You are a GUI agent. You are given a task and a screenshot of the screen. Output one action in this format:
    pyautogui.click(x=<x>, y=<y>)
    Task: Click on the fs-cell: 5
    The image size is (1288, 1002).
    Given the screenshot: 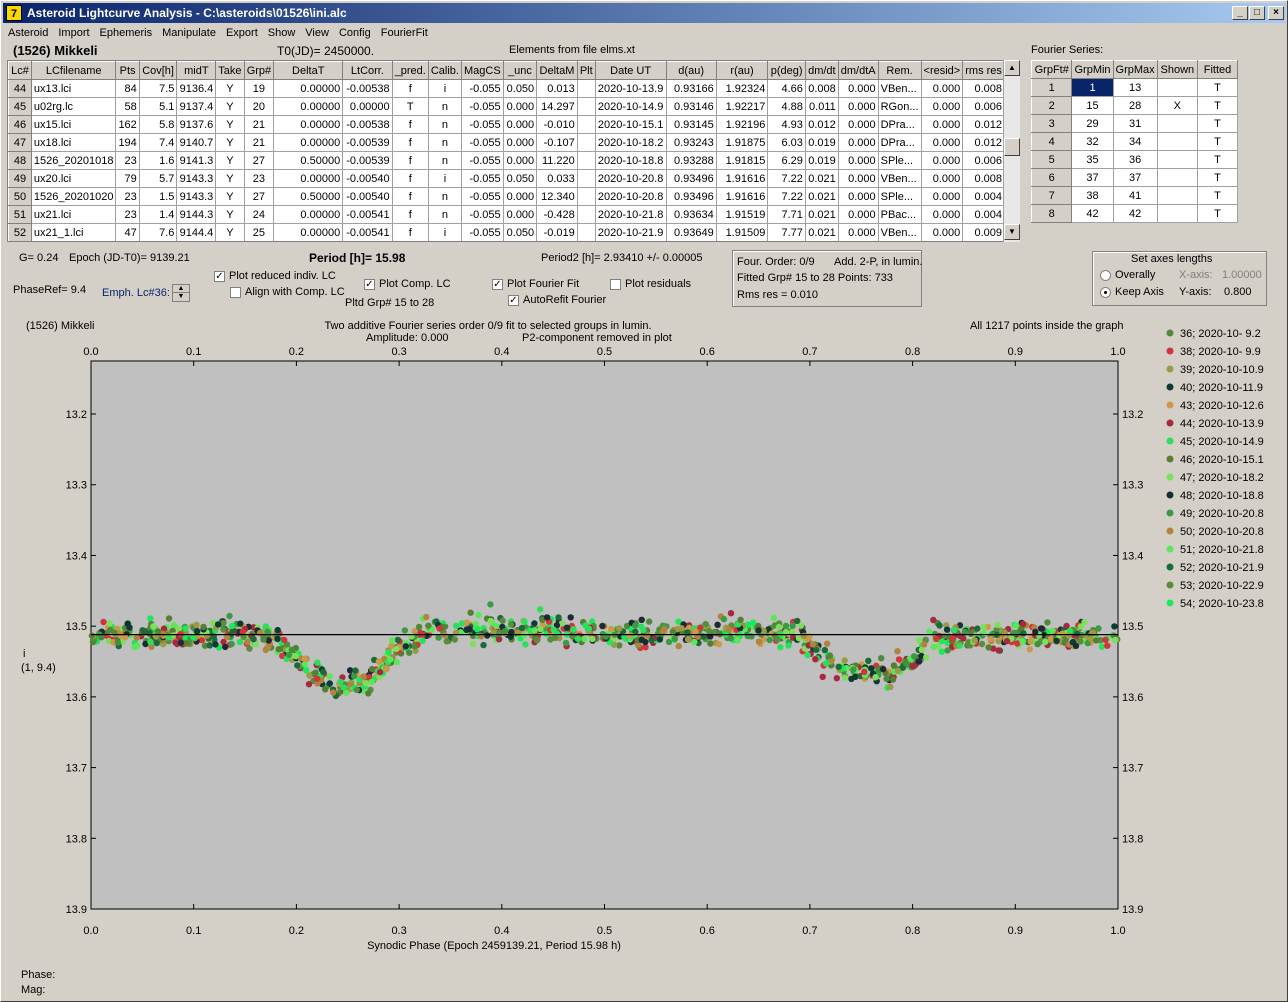 What is the action you would take?
    pyautogui.click(x=1052, y=159)
    